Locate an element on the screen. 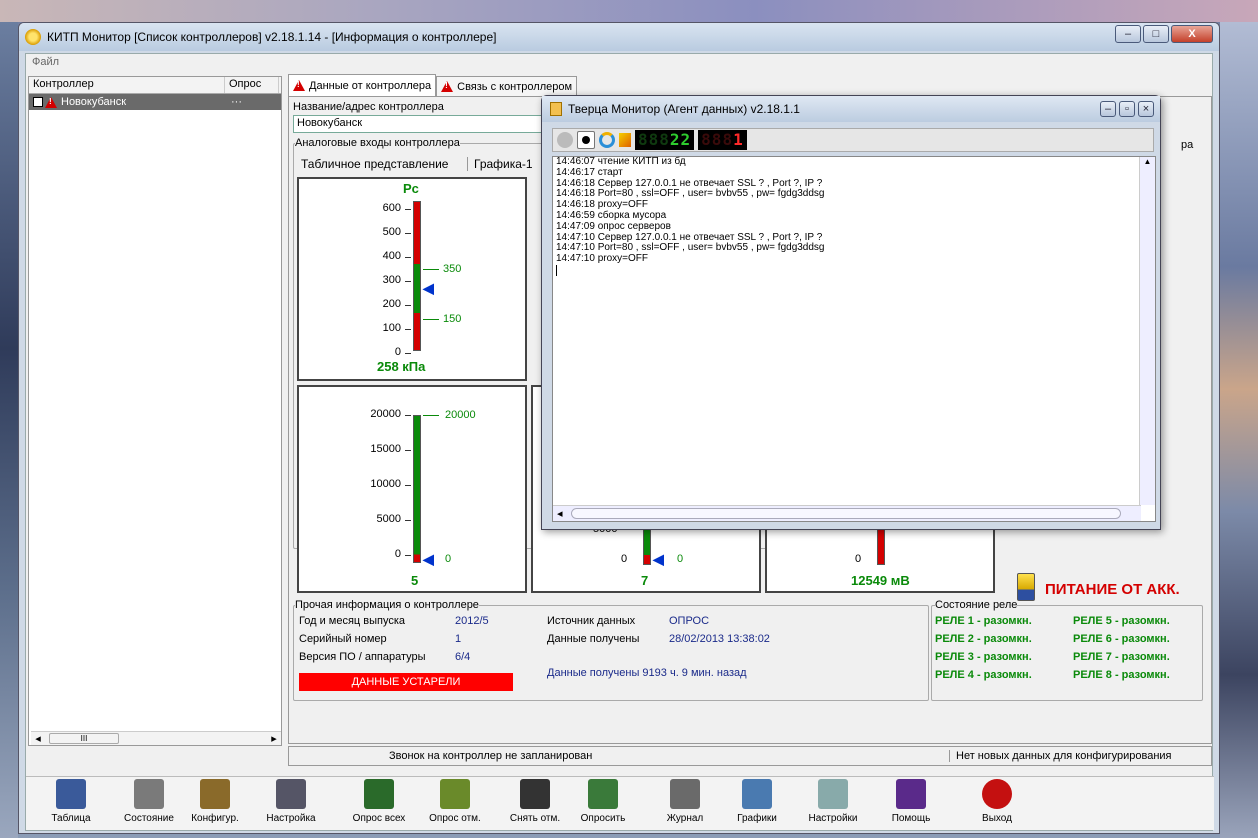 Image resolution: width=1258 pixels, height=838 pixels. subtab-table: Табличное представление is located at coordinates (374, 164).